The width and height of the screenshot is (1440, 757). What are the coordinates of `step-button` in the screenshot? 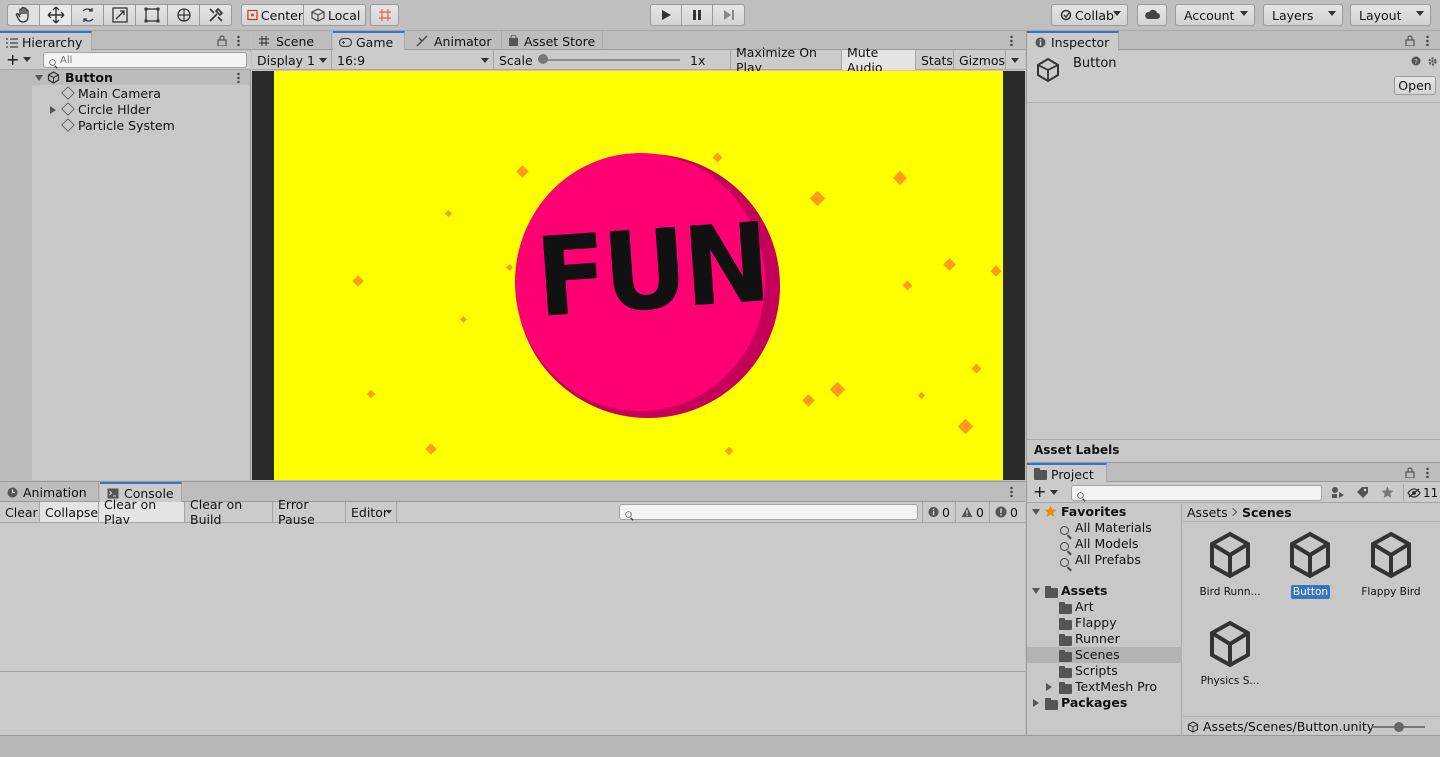 It's located at (728, 15).